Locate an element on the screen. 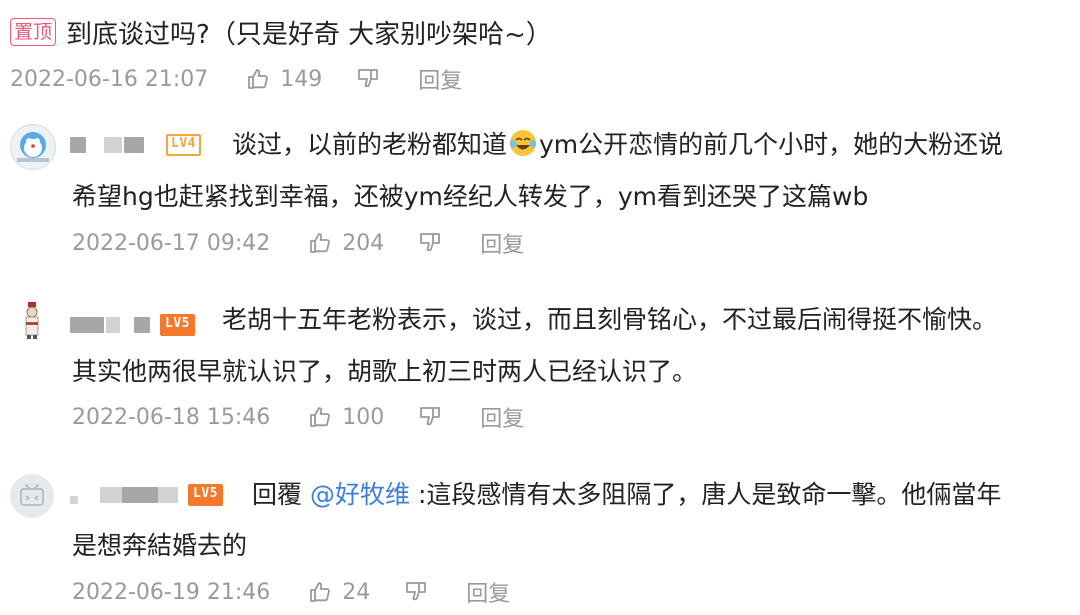 Image resolution: width=1080 pixels, height=615 pixels. level-badge: LV4 is located at coordinates (183, 145).